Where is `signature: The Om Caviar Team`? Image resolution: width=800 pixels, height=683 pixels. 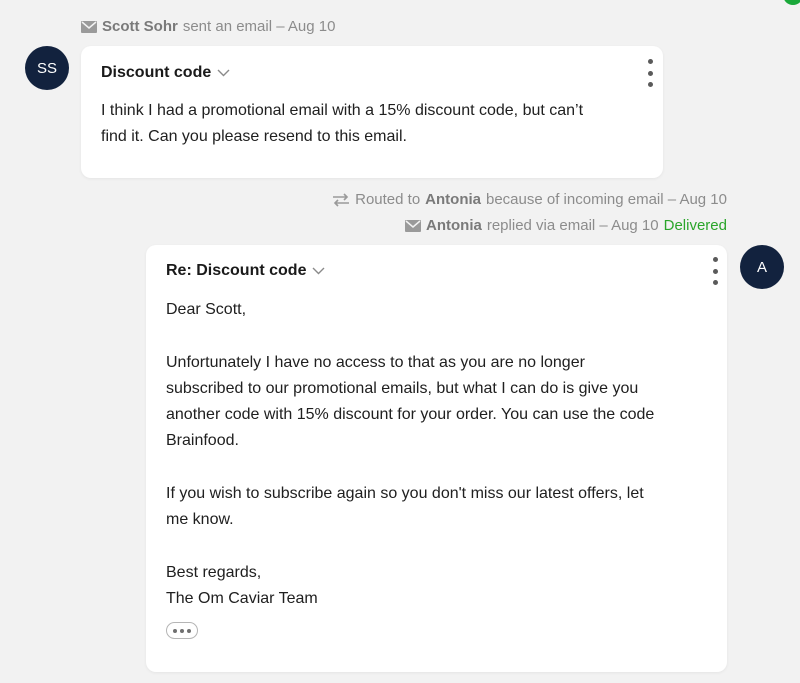
signature: The Om Caviar Team is located at coordinates (242, 599).